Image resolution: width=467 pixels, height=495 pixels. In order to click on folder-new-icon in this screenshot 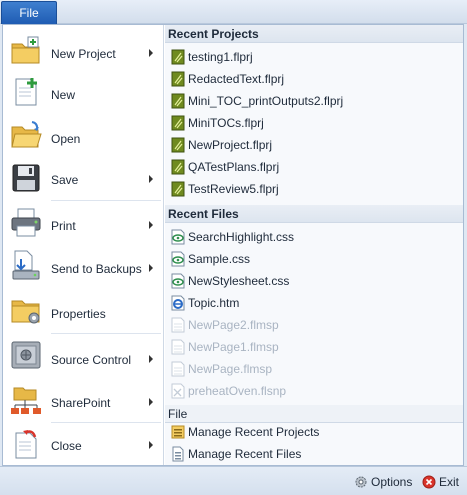, I will do `click(26, 51)`.